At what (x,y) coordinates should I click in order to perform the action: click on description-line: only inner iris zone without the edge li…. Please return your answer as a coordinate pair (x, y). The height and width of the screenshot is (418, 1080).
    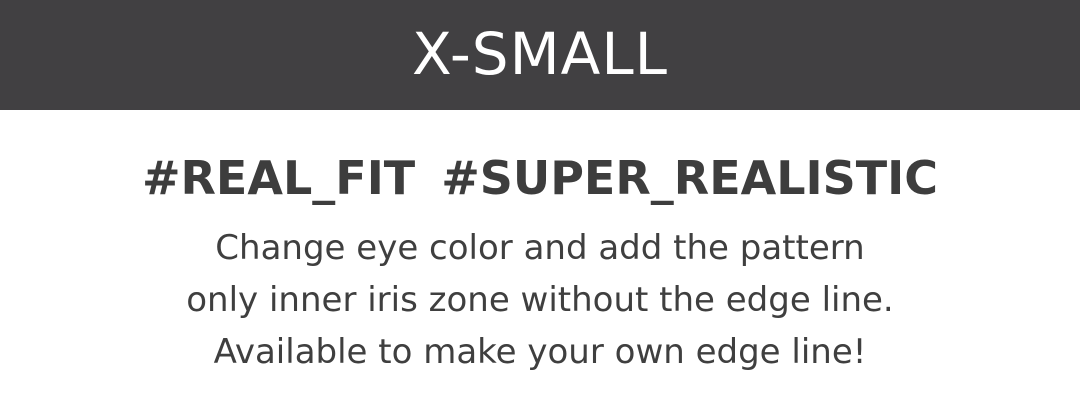
    Looking at the image, I should click on (540, 300).